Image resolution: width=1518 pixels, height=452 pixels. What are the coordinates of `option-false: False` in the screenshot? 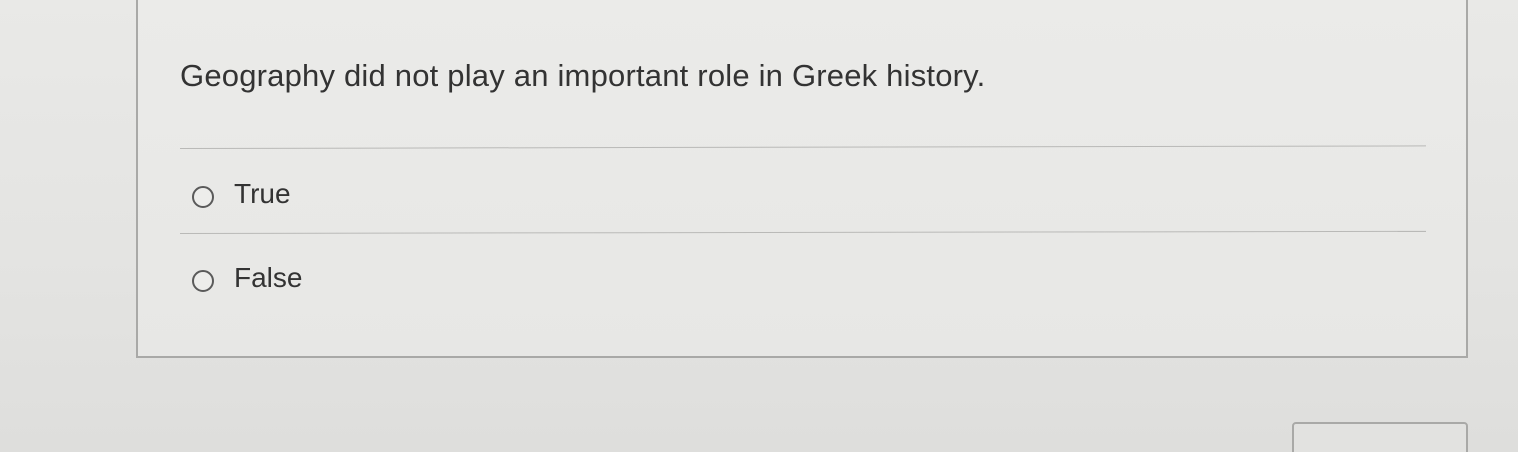 It's located at (247, 278).